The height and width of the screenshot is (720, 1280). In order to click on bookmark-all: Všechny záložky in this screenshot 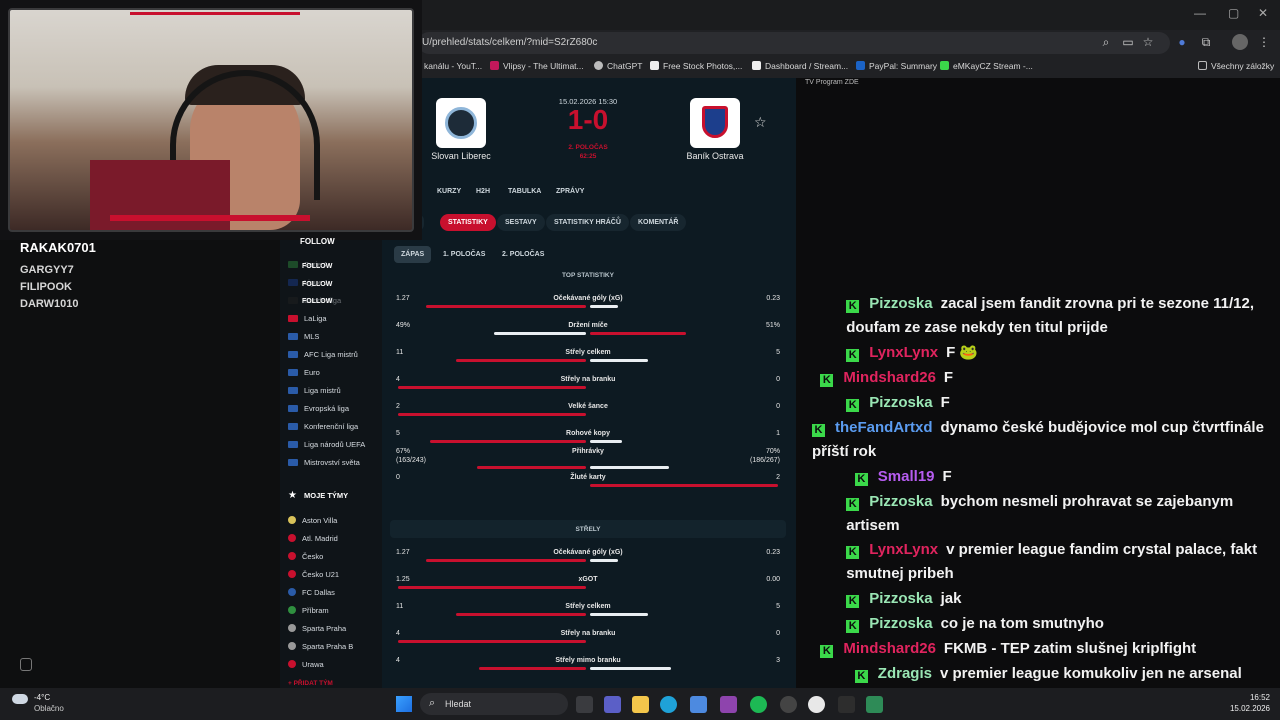, I will do `click(1236, 66)`.